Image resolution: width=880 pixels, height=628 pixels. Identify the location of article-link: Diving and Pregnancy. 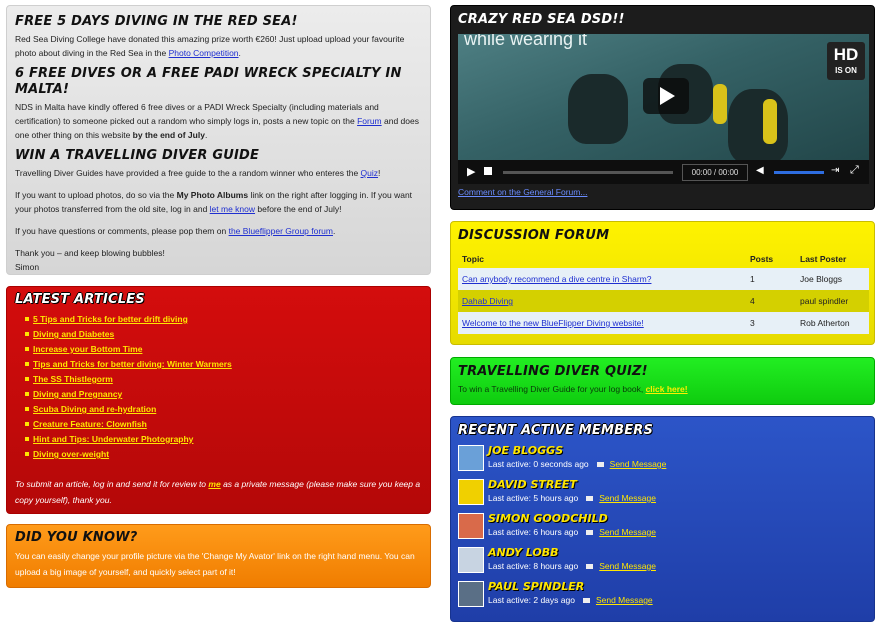
(77, 394).